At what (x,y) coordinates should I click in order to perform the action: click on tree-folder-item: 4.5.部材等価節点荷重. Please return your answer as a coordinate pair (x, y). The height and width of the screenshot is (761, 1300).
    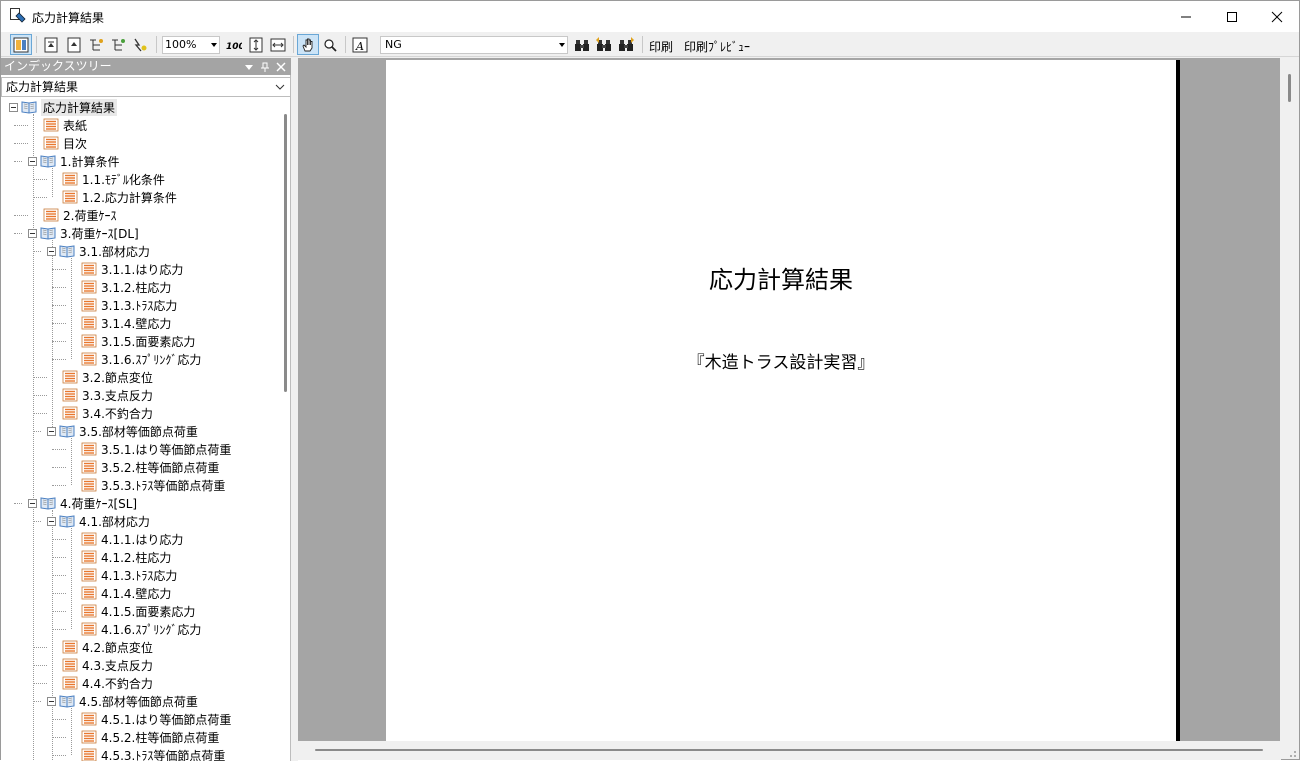
    Looking at the image, I should click on (122, 701).